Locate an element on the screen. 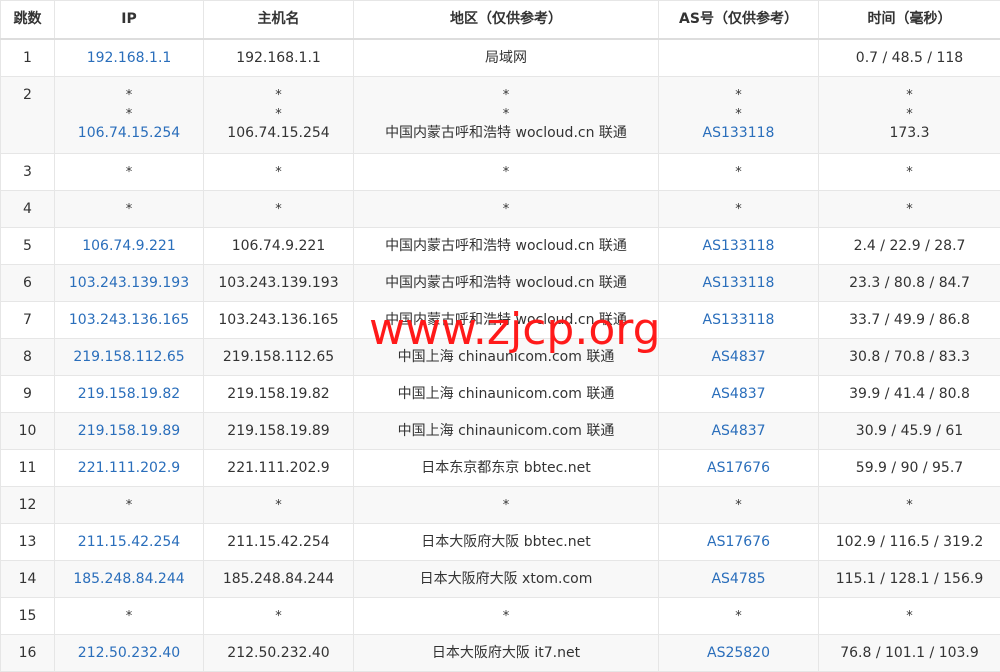 The image size is (1000, 672). ip-link: 219.158.19.82 is located at coordinates (129, 394).